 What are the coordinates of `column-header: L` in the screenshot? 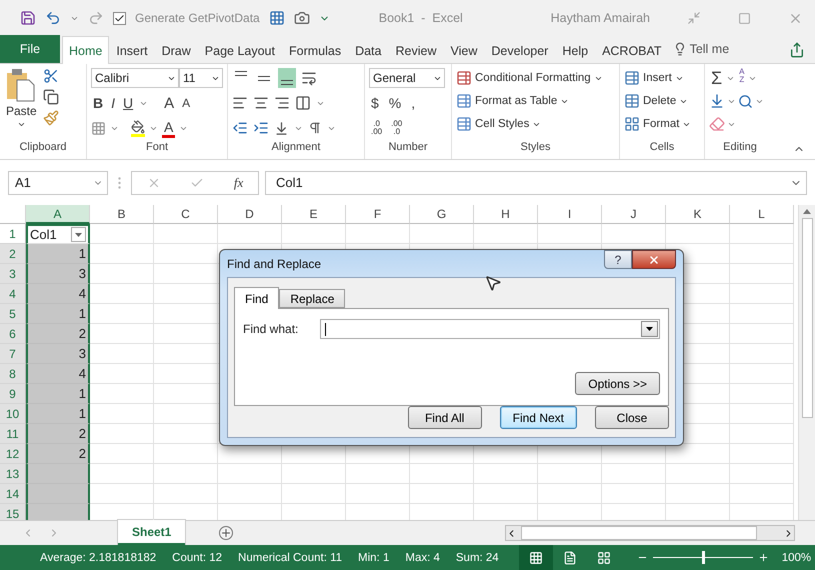 It's located at (762, 214).